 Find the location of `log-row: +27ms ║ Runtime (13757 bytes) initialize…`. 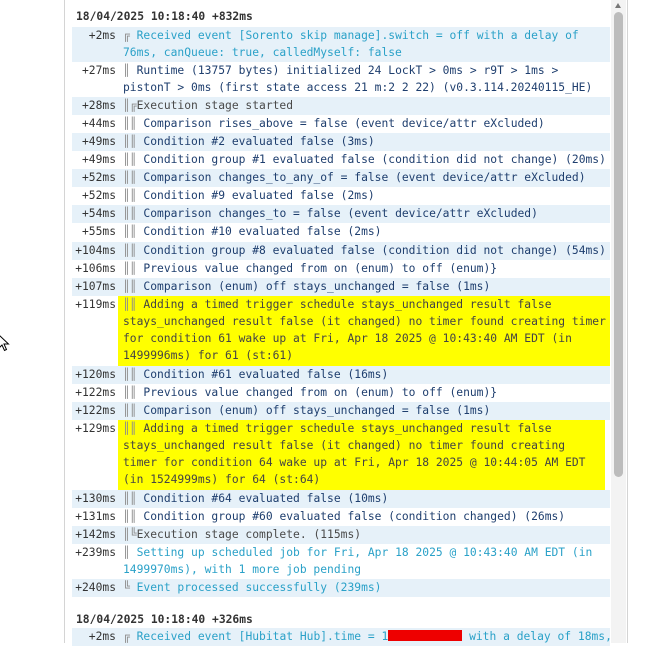

log-row: +27ms ║ Runtime (13757 bytes) initialize… is located at coordinates (341, 79).